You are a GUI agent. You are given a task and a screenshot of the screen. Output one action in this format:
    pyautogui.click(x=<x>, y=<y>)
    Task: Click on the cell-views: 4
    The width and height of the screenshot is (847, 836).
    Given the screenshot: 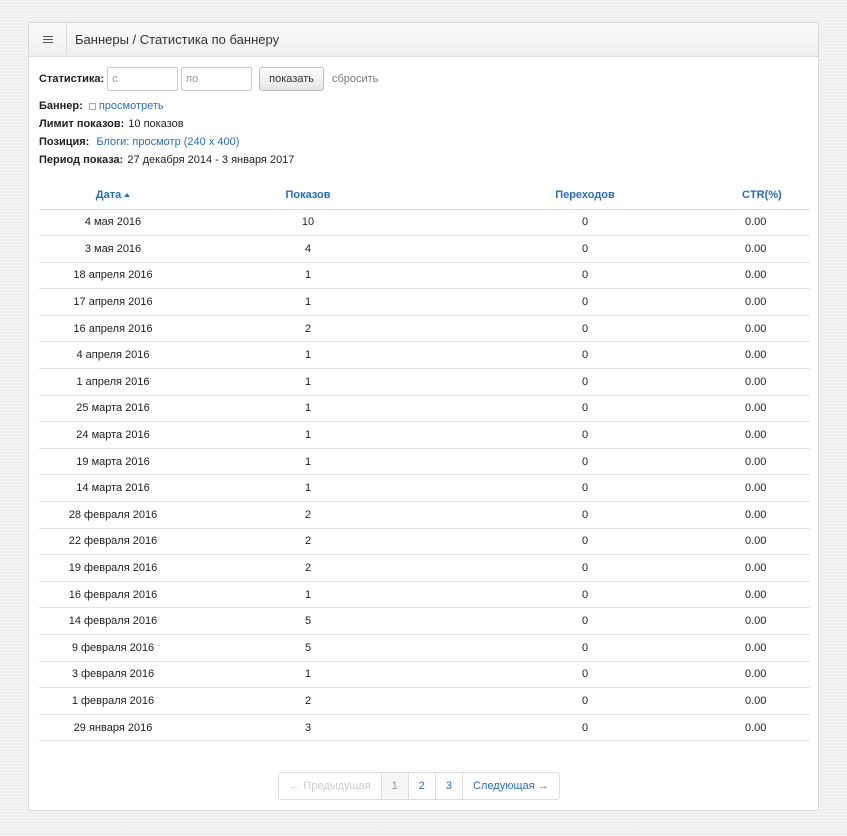 What is the action you would take?
    pyautogui.click(x=308, y=249)
    